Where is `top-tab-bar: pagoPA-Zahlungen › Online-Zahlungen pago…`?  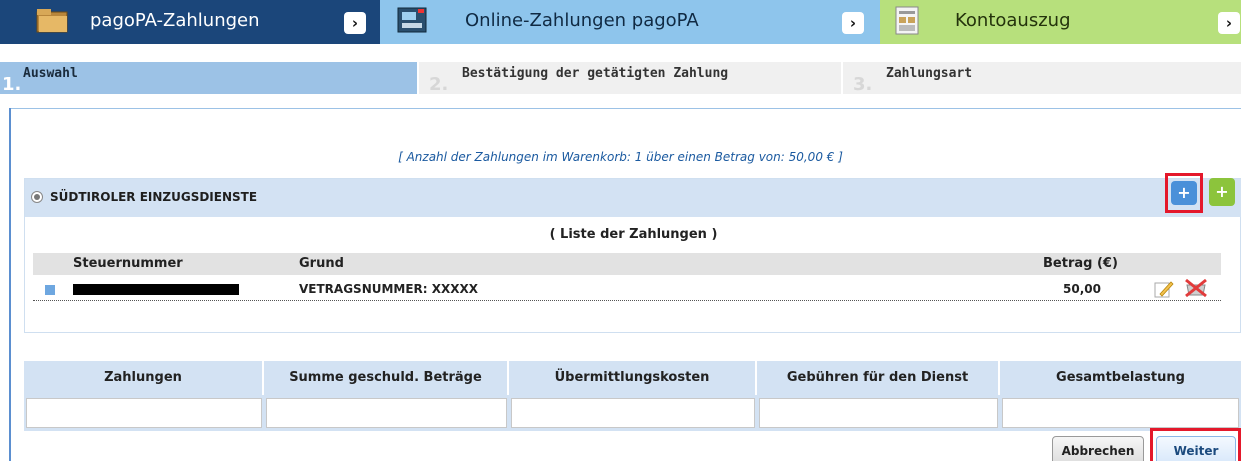
top-tab-bar: pagoPA-Zahlungen › Online-Zahlungen pago… is located at coordinates (620, 22).